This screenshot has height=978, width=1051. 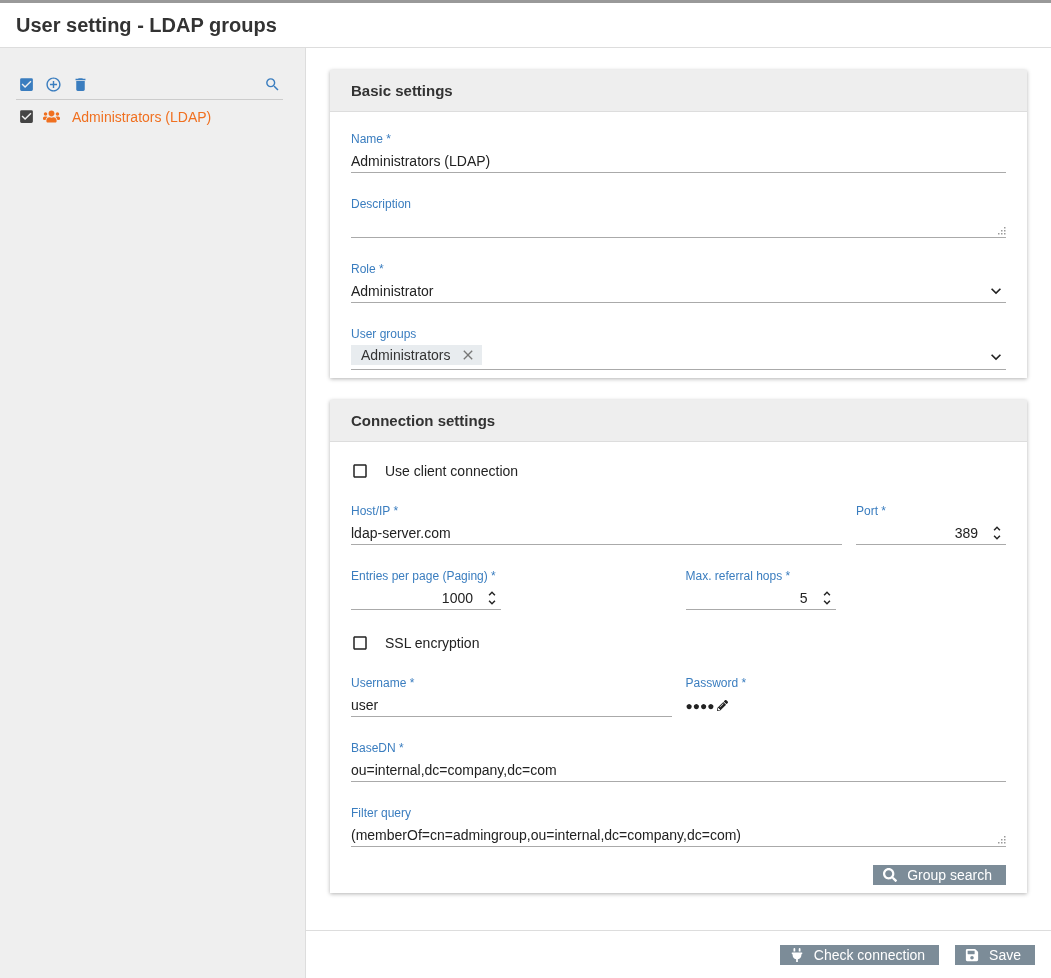 What do you see at coordinates (426, 598) in the screenshot?
I see `number-field: 1000` at bounding box center [426, 598].